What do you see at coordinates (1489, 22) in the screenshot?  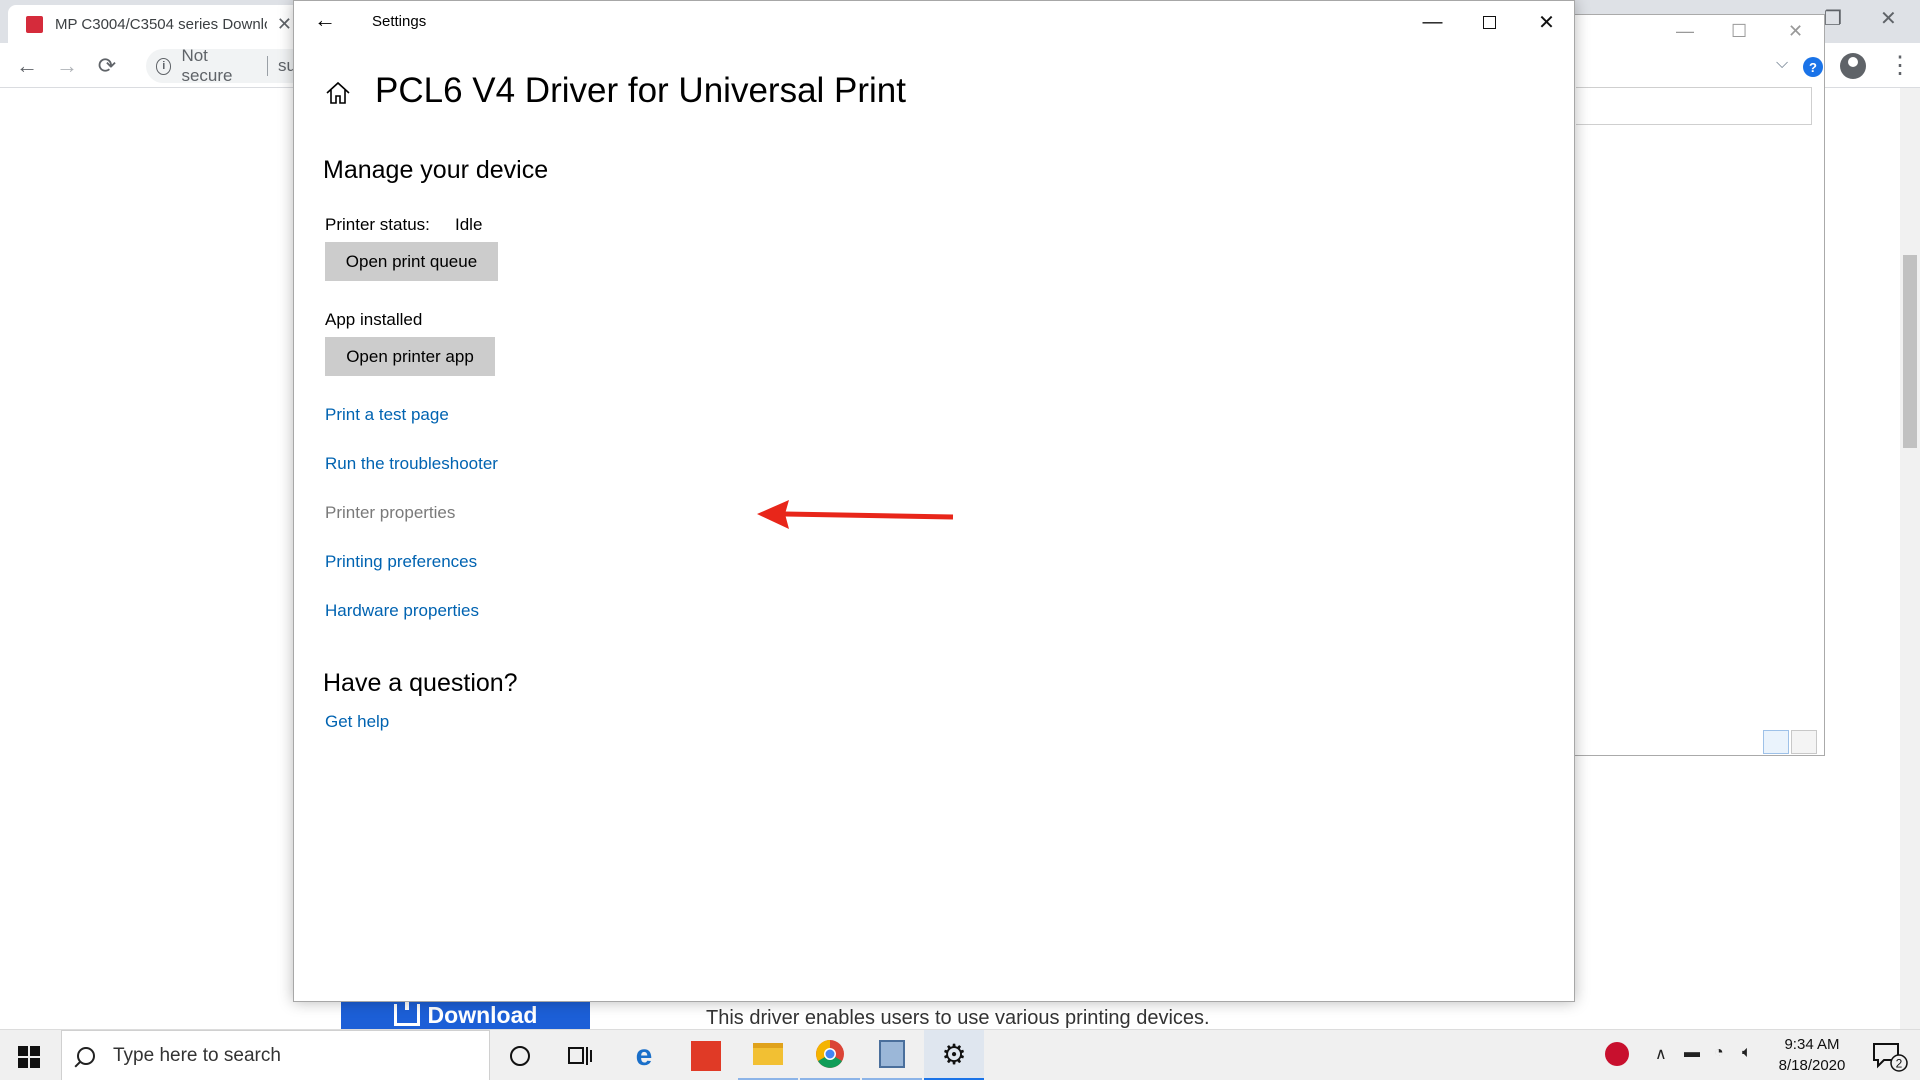 I see `maximize-icon` at bounding box center [1489, 22].